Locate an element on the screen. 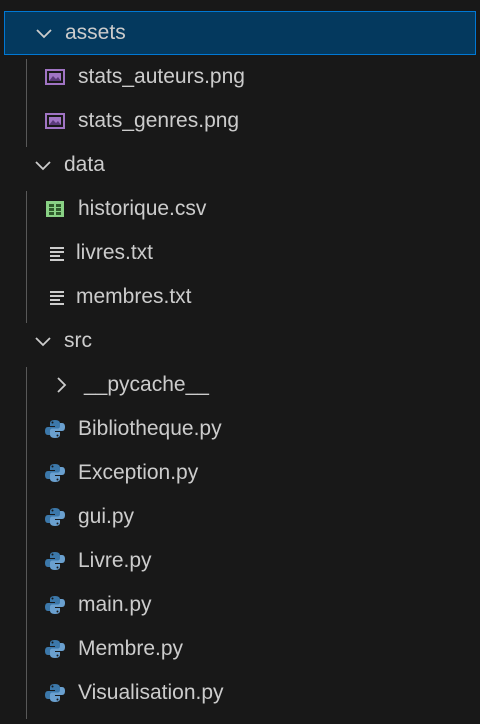  file-label: gui.py is located at coordinates (106, 516).